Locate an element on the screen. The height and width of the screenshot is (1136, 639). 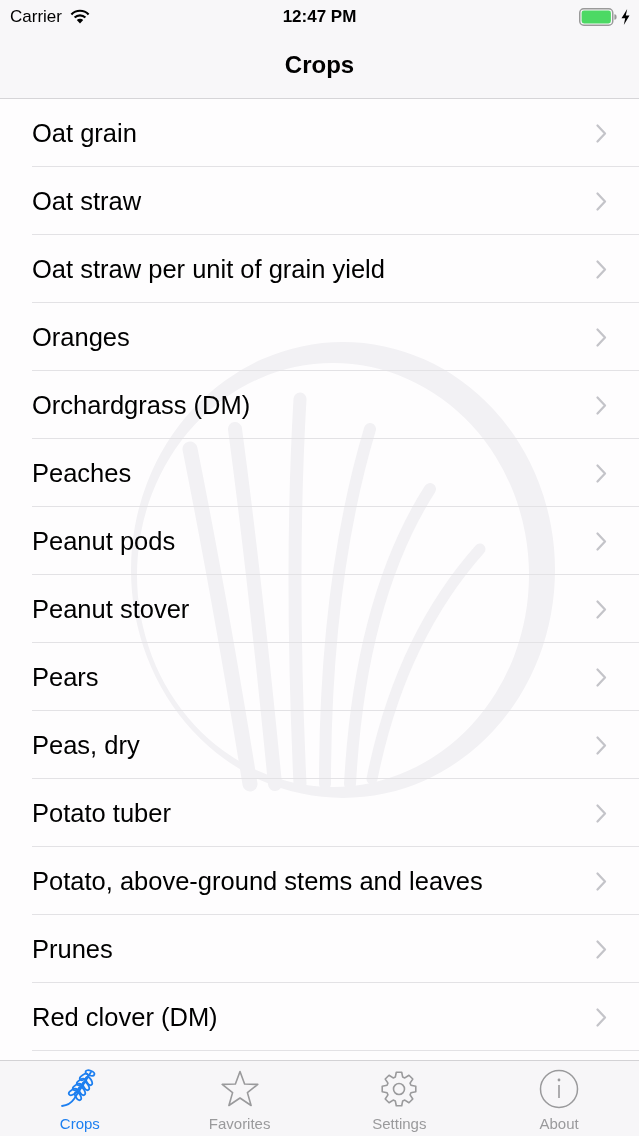
list-item: Oat straw is located at coordinates (319, 201).